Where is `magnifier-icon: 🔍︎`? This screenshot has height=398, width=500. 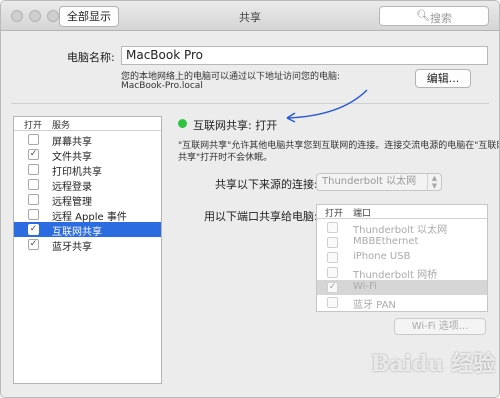
magnifier-icon: 🔍︎ is located at coordinates (423, 15).